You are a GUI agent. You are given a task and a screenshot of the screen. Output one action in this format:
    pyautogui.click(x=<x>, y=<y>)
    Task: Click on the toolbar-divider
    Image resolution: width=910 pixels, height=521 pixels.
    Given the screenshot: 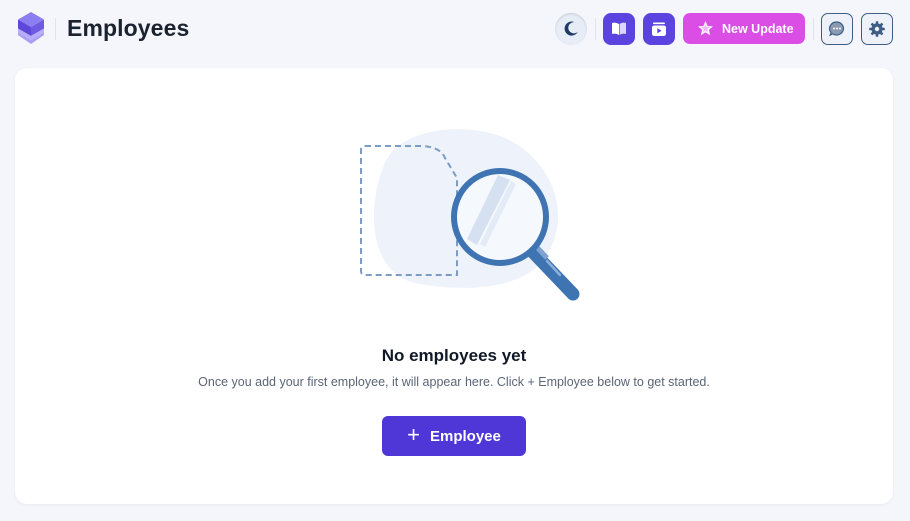 What is the action you would take?
    pyautogui.click(x=595, y=29)
    